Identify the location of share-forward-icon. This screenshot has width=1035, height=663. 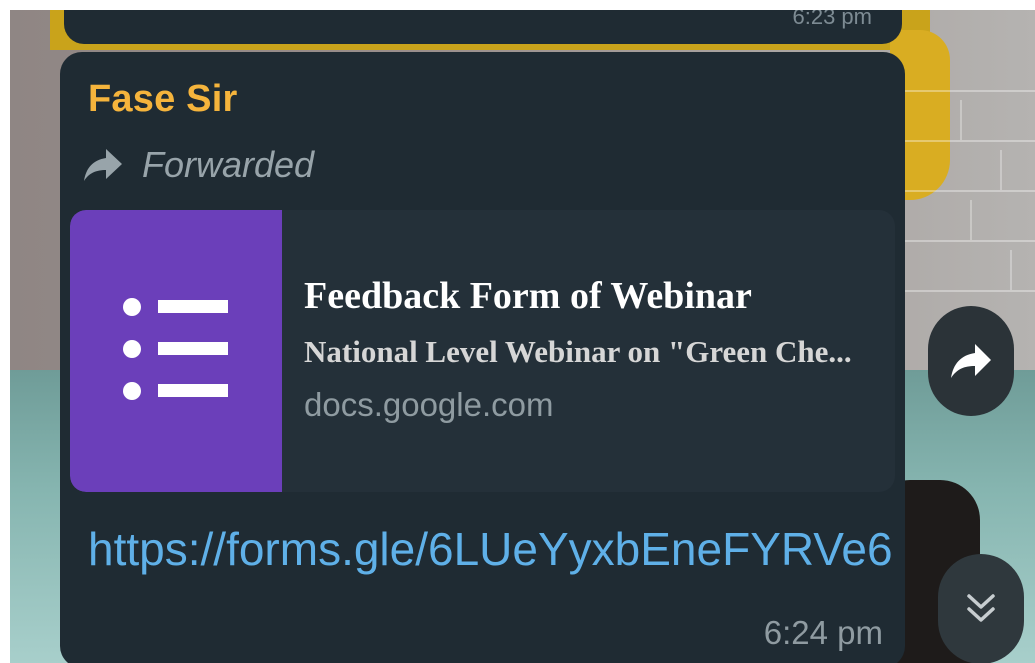
(971, 361).